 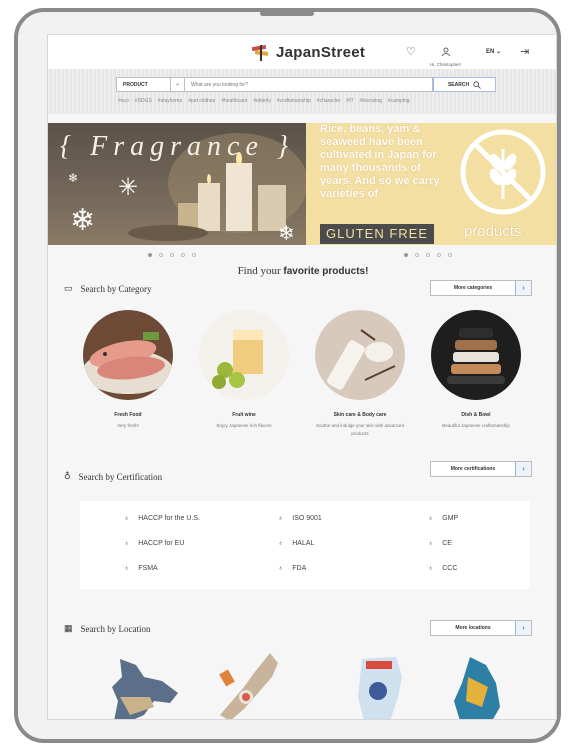 What do you see at coordinates (309, 84) in the screenshot?
I see `search-input` at bounding box center [309, 84].